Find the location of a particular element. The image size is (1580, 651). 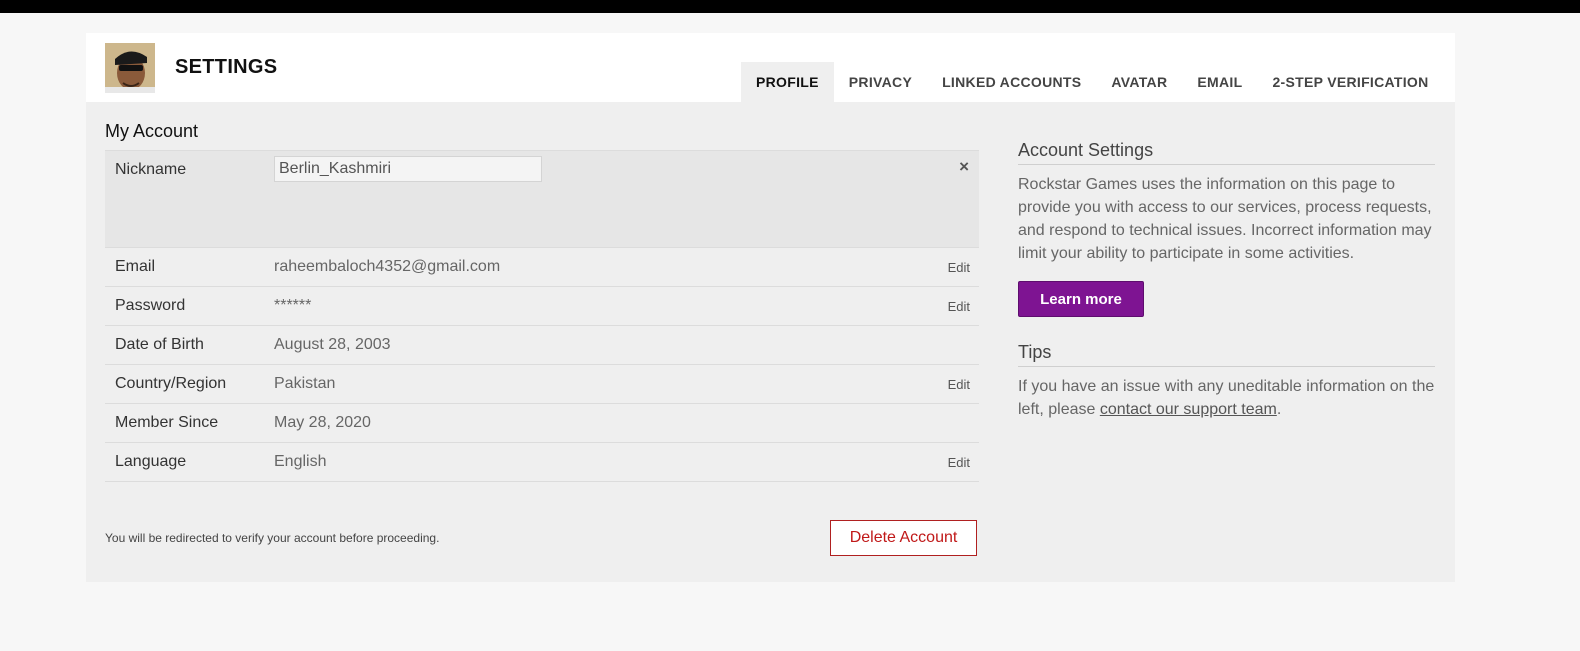

my-account-heading: My Account is located at coordinates (152, 131).